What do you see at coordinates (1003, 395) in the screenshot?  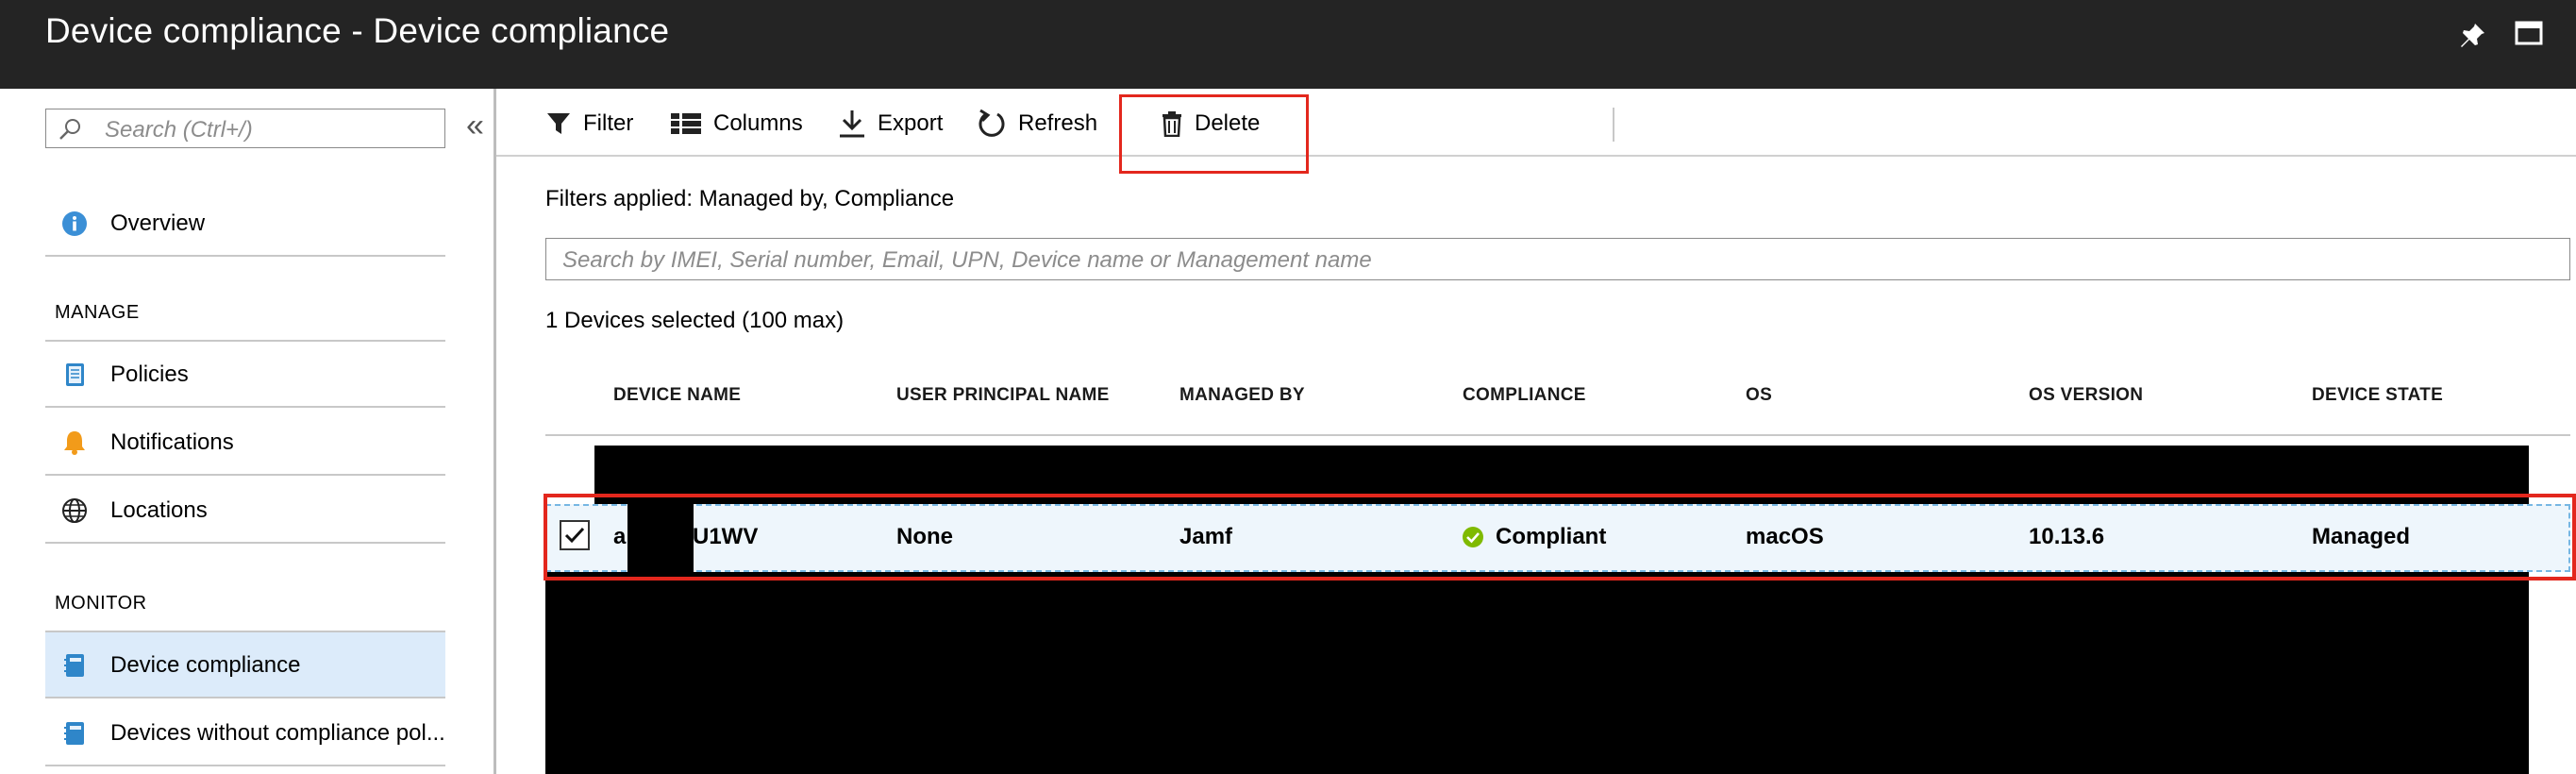 I see `column-header-upn: USER PRINCIPAL NAME` at bounding box center [1003, 395].